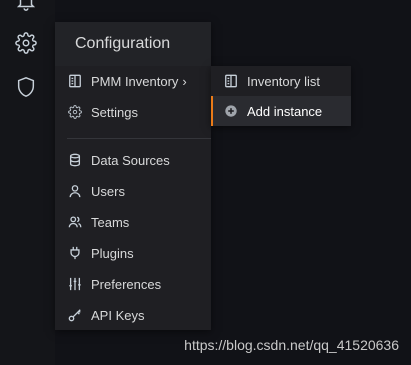 The width and height of the screenshot is (411, 365). Describe the element at coordinates (26, 7) in the screenshot. I see `bell-icon` at that location.